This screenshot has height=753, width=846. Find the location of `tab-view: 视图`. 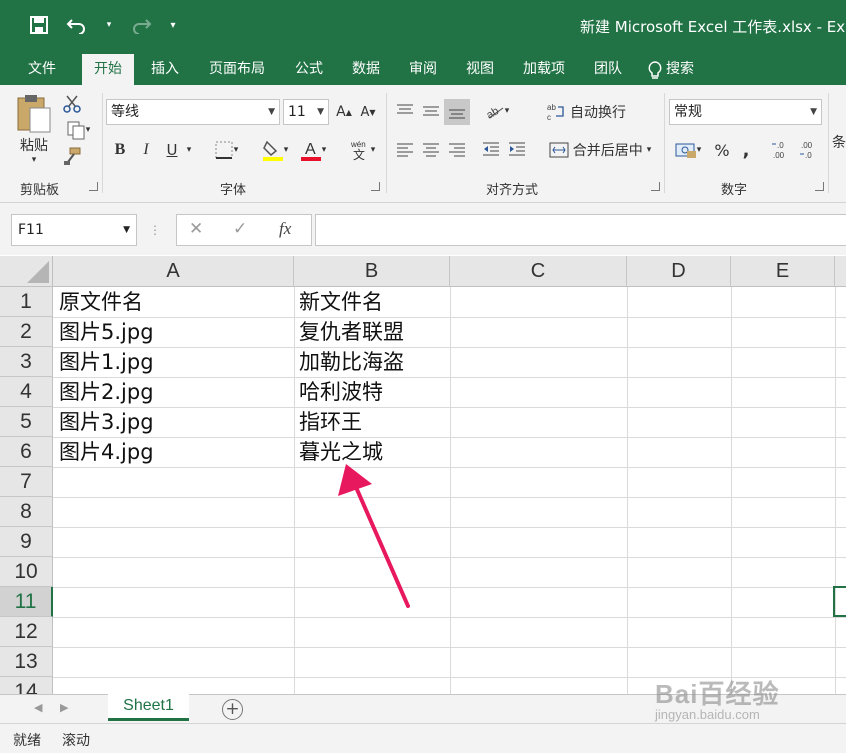

tab-view: 视图 is located at coordinates (480, 69).